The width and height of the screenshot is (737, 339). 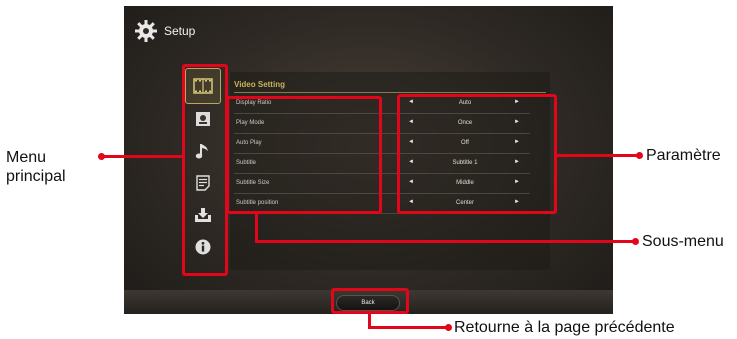 I want to click on highlight-sub-menu, so click(x=304, y=155).